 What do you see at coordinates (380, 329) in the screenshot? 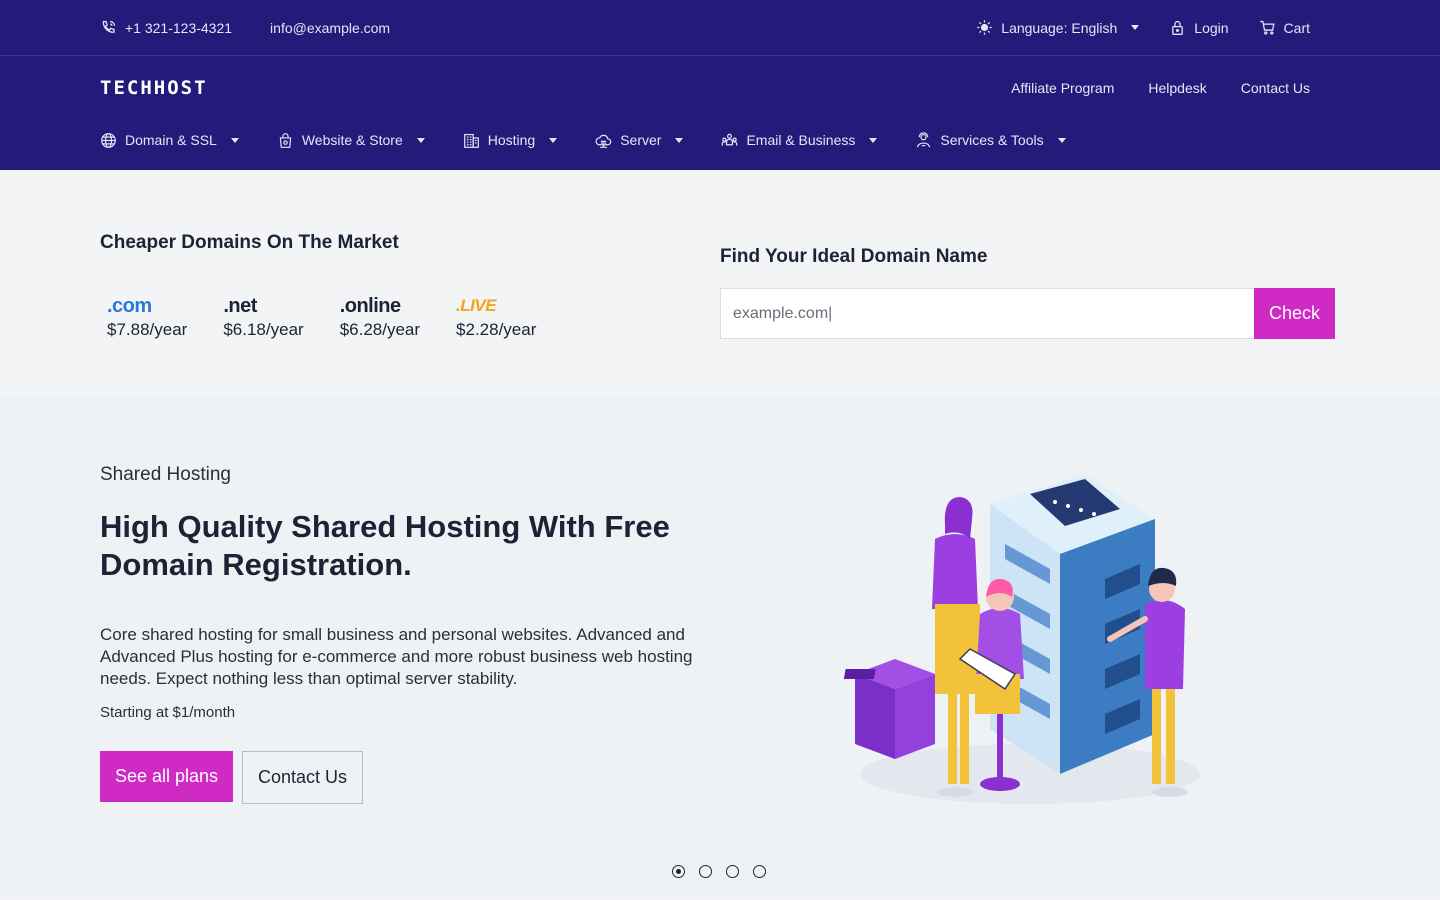
I see `tld-price: $6.28/year` at bounding box center [380, 329].